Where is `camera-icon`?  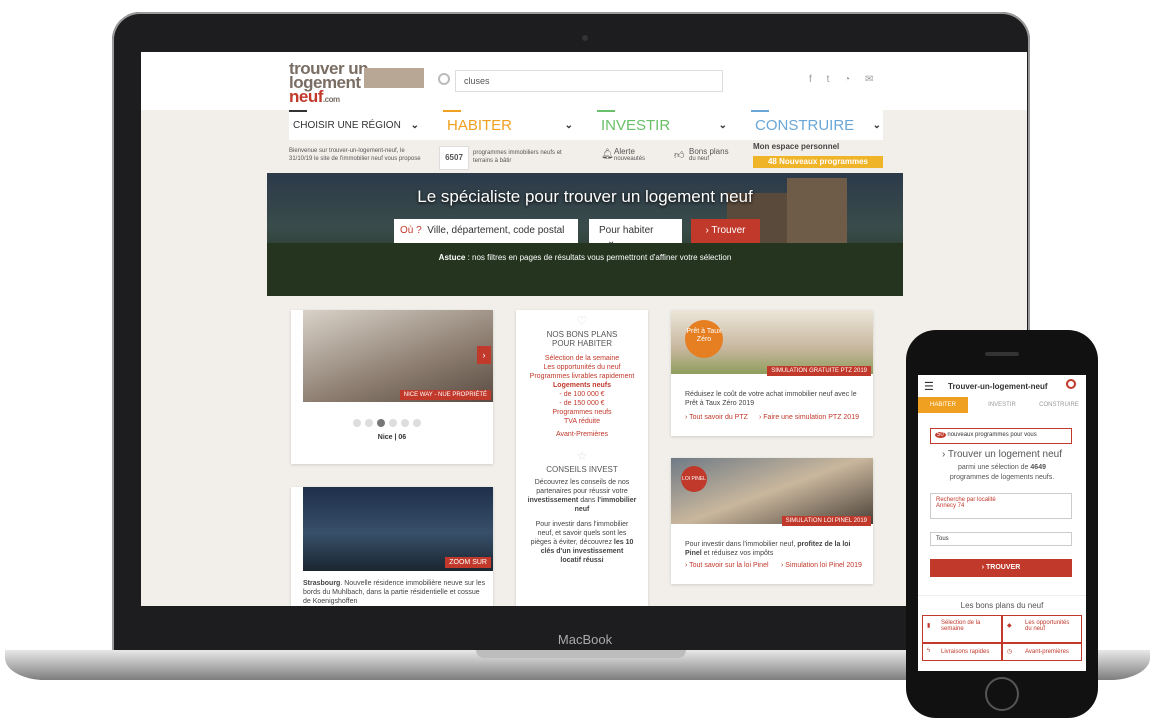
camera-icon is located at coordinates (585, 38).